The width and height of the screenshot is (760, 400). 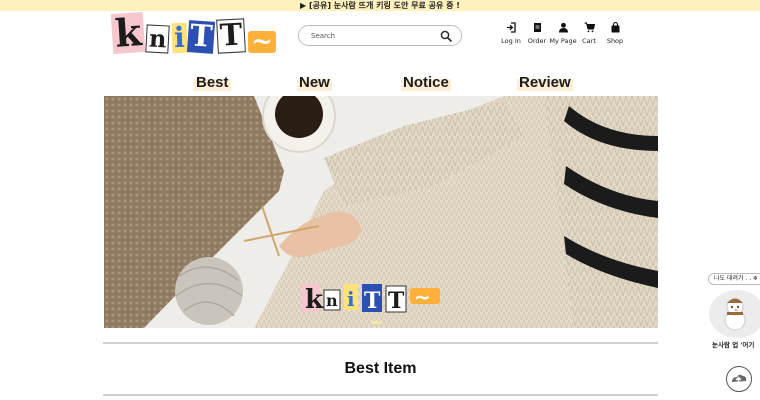 I want to click on login-icon, so click(x=511, y=27).